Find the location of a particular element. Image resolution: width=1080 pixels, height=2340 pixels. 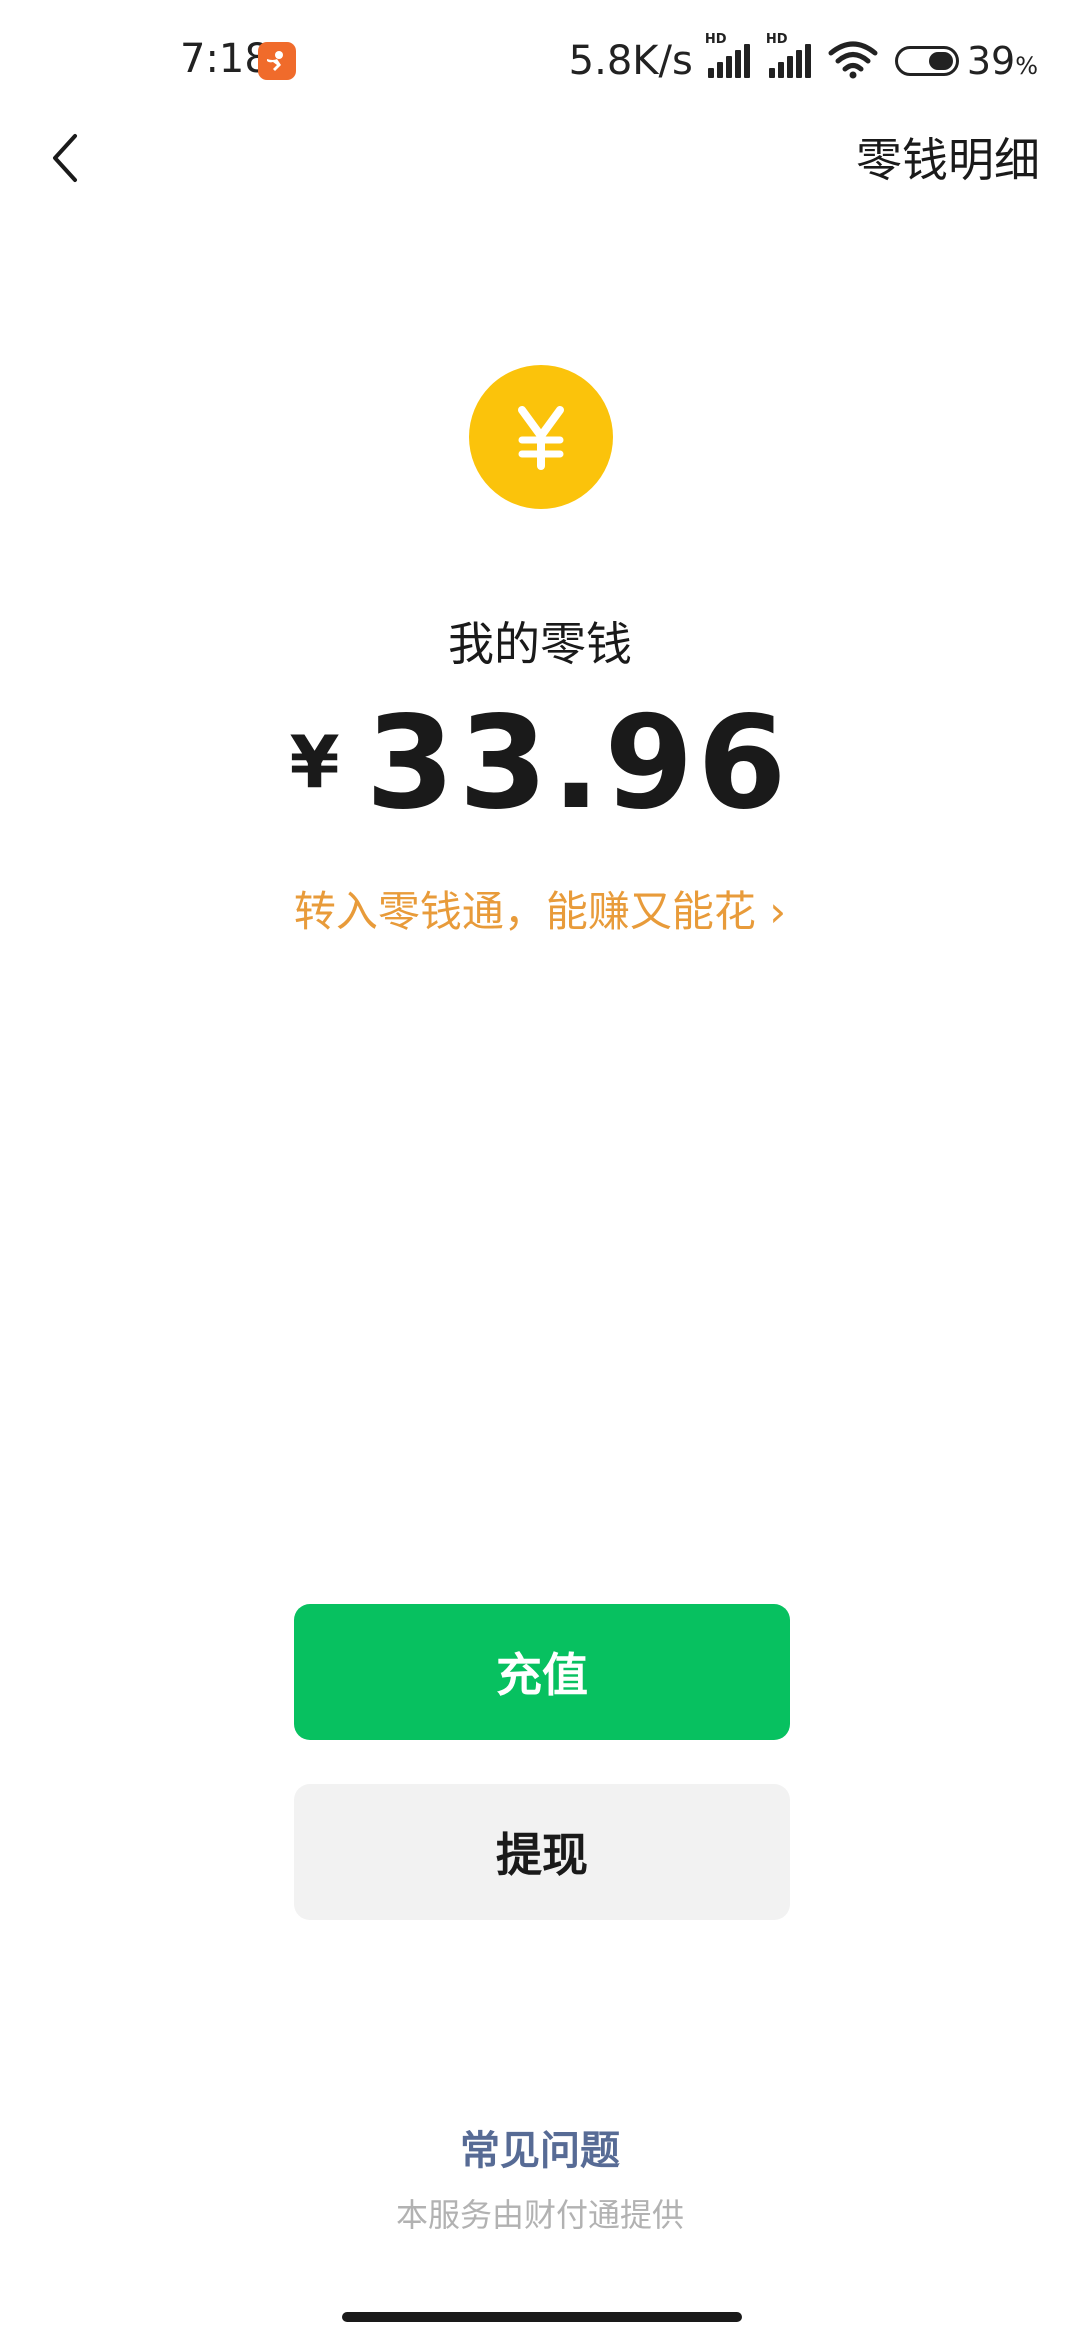

balance-amount: ¥ 33.96 is located at coordinates (540, 764).